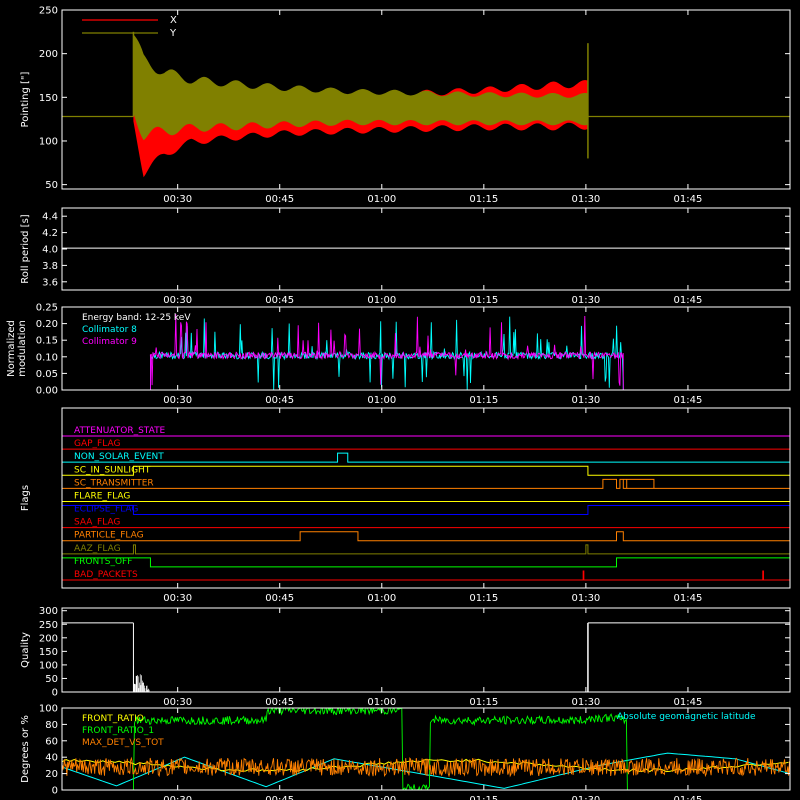 The image size is (800, 800). Describe the element at coordinates (109, 536) in the screenshot. I see `flag-label: PARTICLE_FLAG` at that location.